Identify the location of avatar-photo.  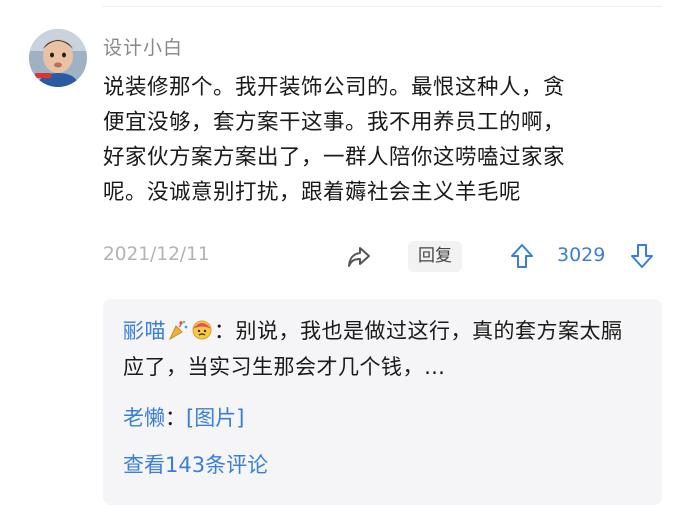
(58, 58).